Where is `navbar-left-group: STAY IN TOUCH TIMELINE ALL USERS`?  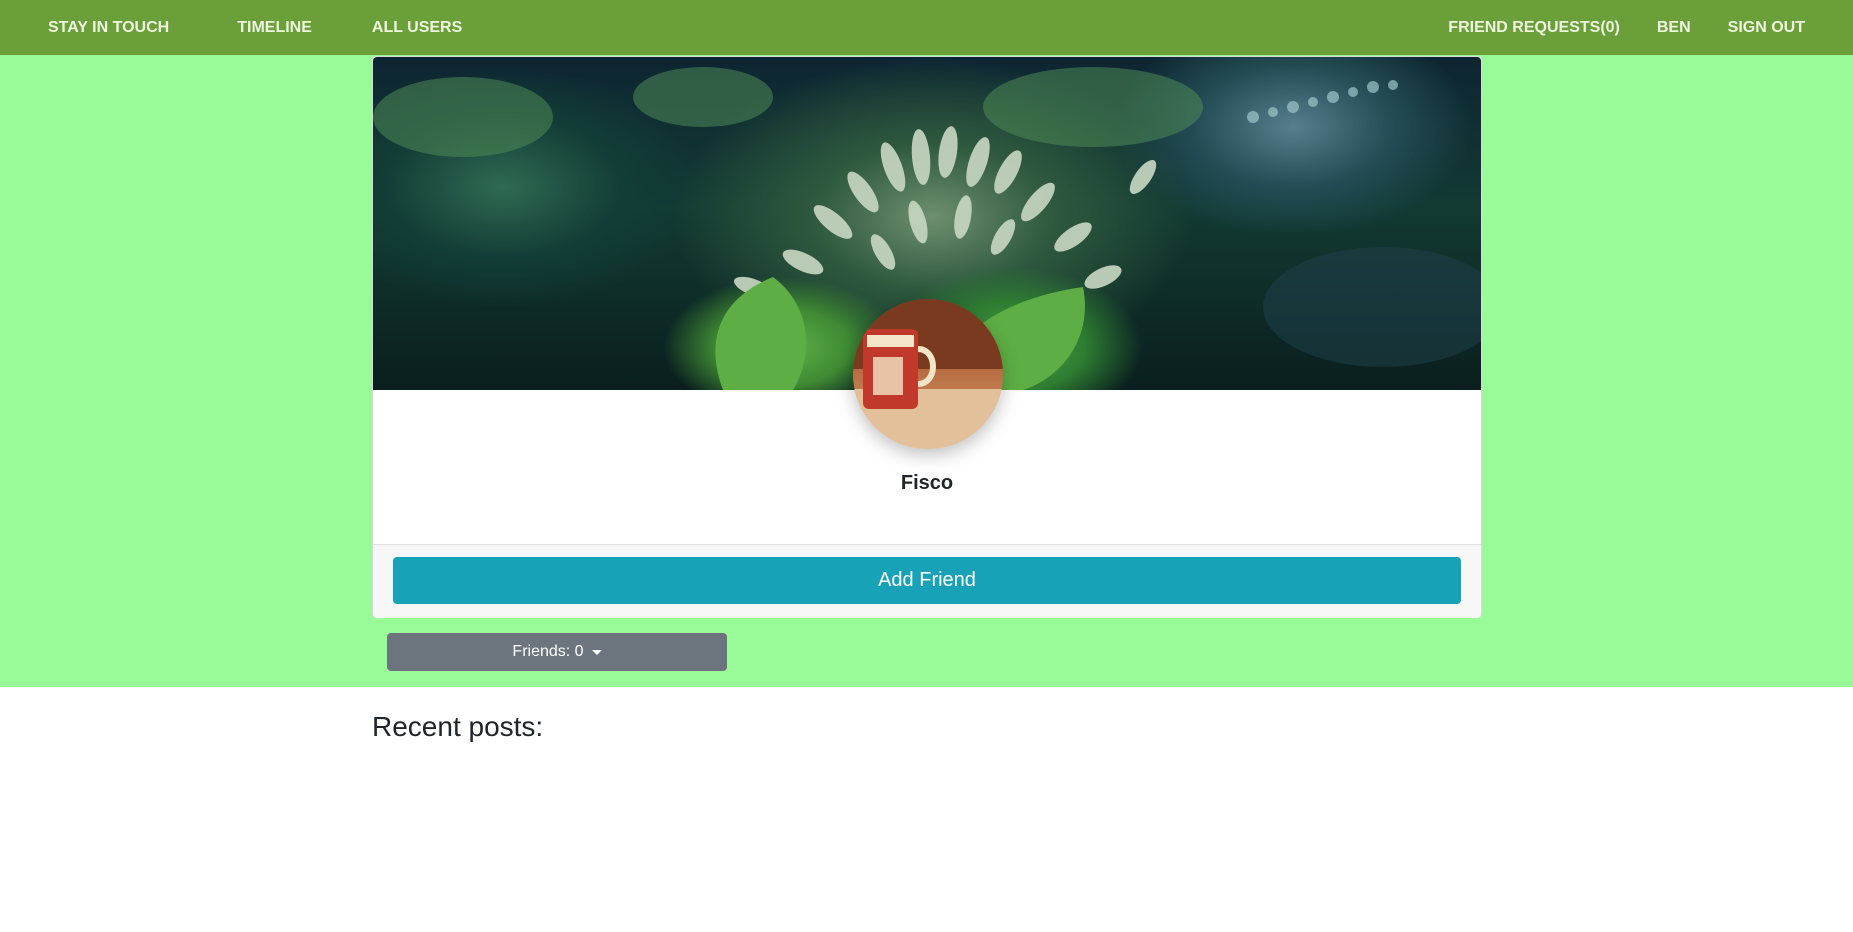 navbar-left-group: STAY IN TOUCH TIMELINE ALL USERS is located at coordinates (231, 27).